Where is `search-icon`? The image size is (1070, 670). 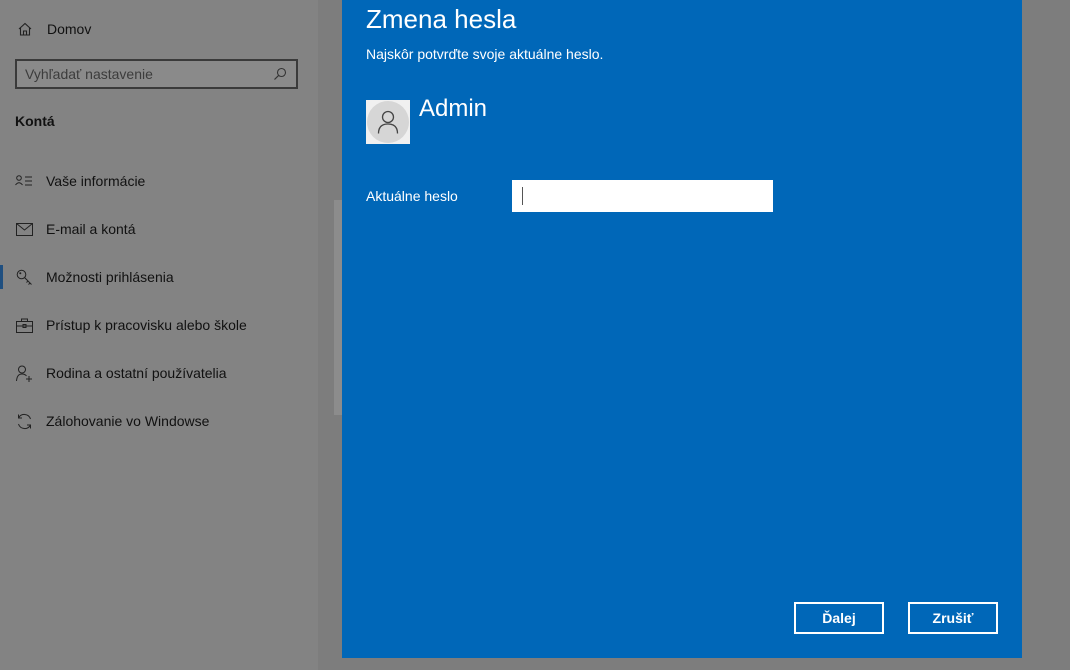
search-icon is located at coordinates (280, 74).